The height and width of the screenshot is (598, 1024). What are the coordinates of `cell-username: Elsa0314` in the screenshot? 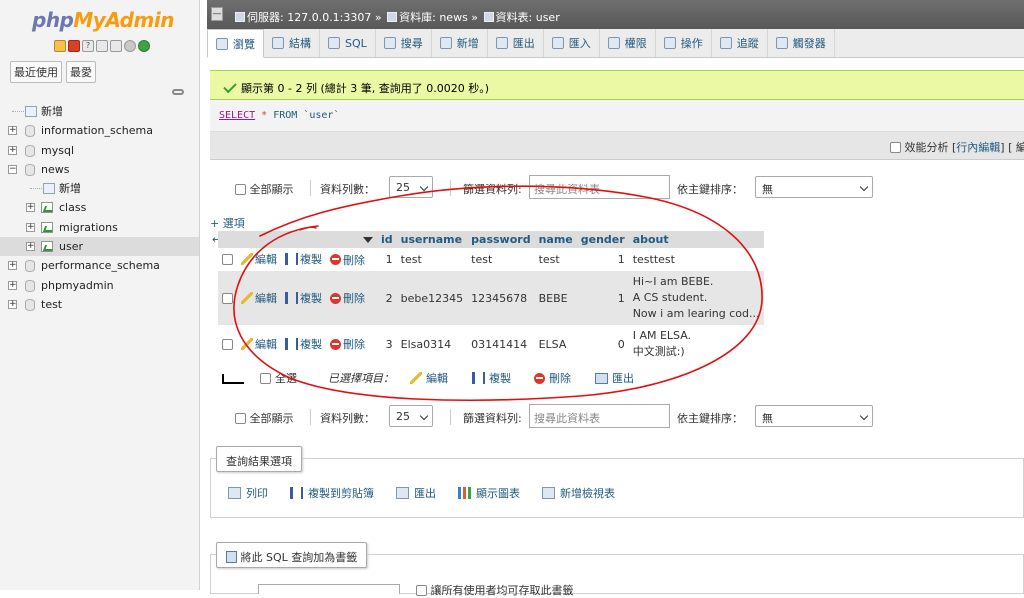 It's located at (432, 344).